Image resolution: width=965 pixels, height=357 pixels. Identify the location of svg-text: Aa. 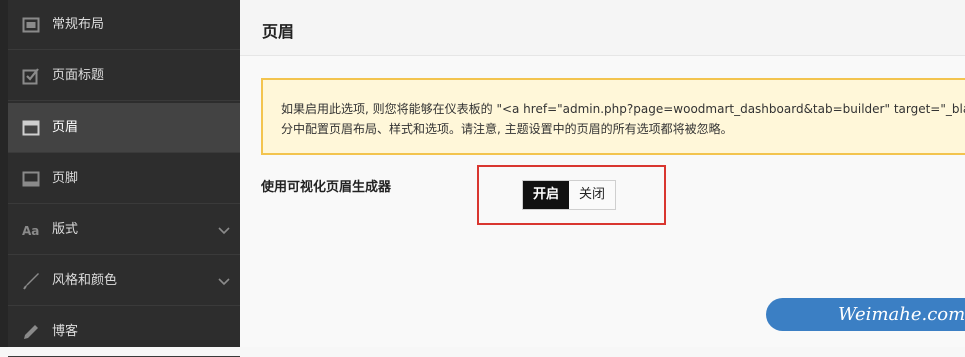
(30, 231).